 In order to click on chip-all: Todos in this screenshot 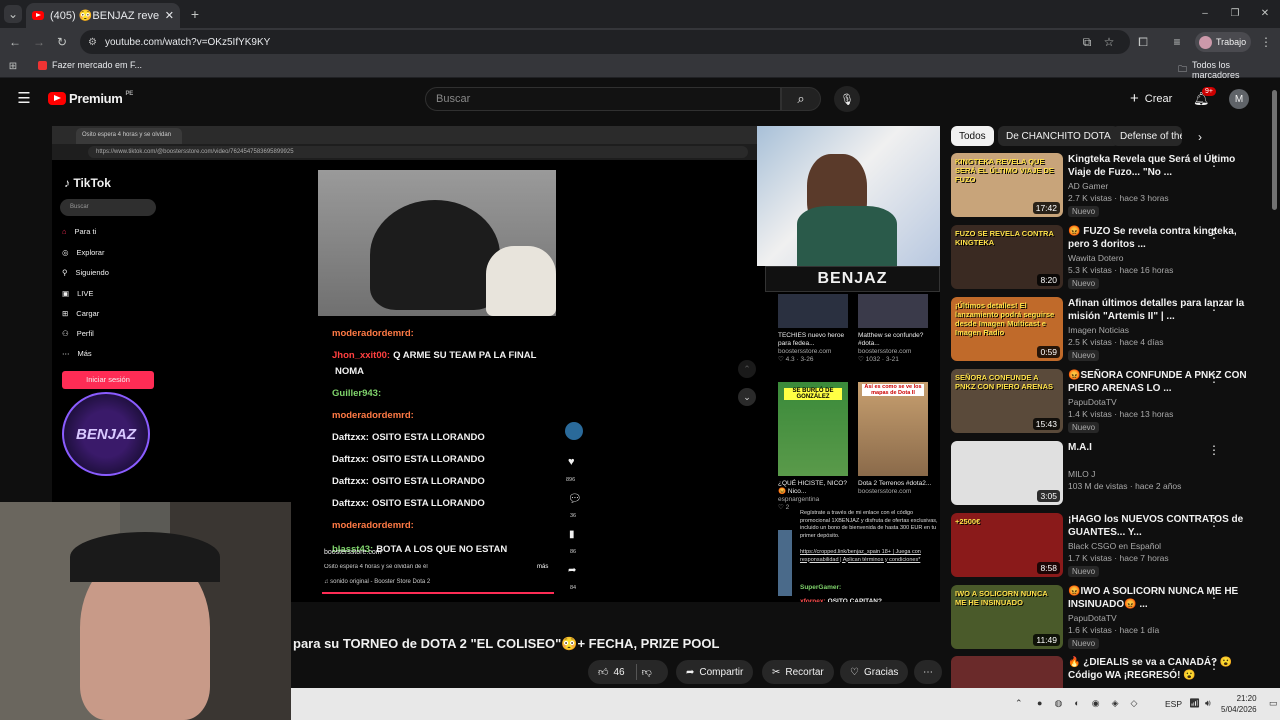, I will do `click(972, 136)`.